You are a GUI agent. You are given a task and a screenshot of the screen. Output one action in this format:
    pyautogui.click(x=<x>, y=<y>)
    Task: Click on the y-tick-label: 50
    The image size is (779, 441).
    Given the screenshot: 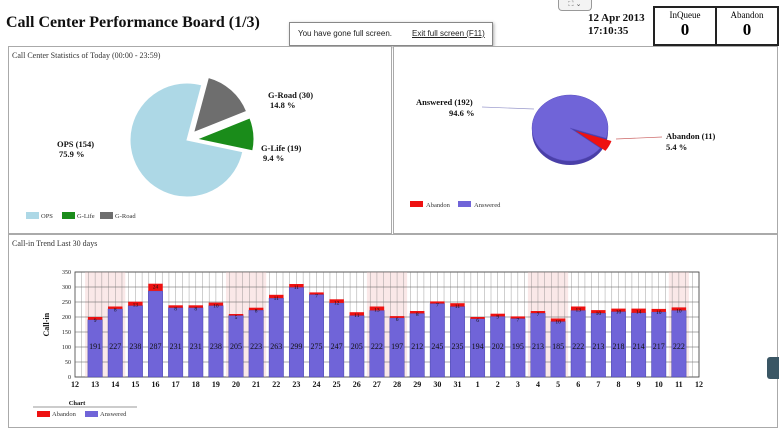 What is the action you would take?
    pyautogui.click(x=68, y=363)
    